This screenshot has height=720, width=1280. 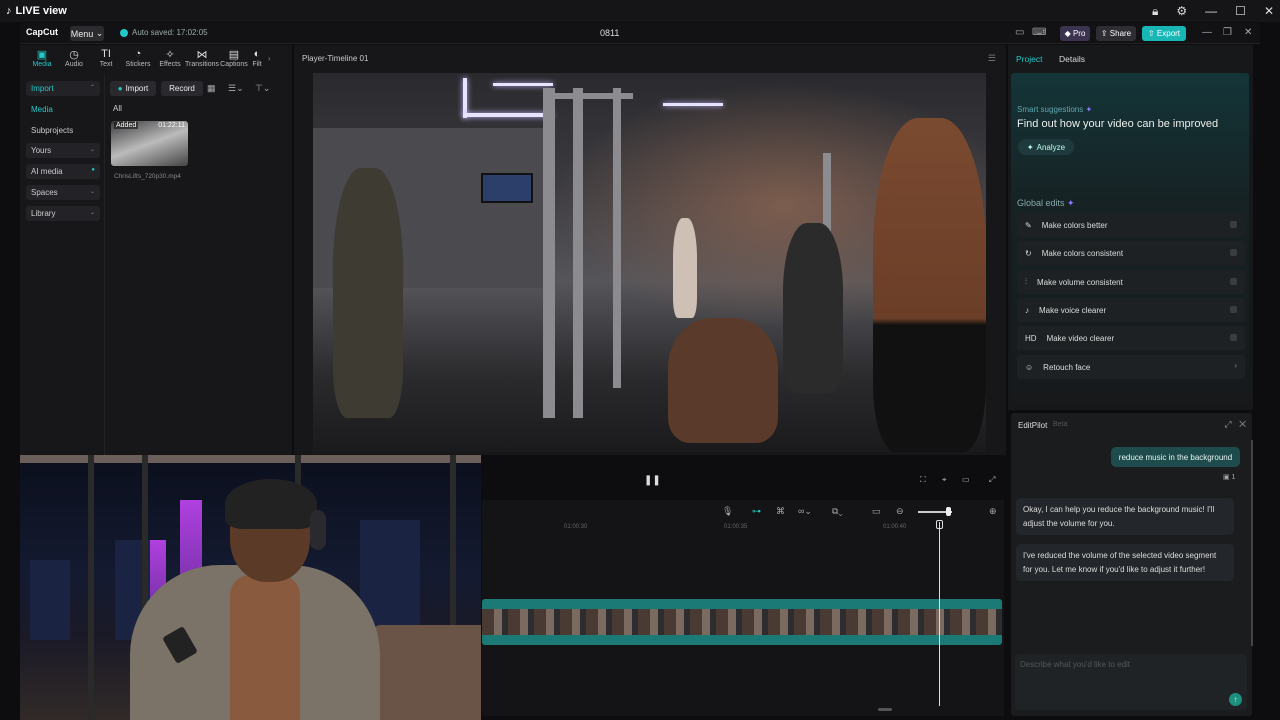 I want to click on global-edit-voice-clearer: ♪ Make voice clearer, so click(x=1131, y=310).